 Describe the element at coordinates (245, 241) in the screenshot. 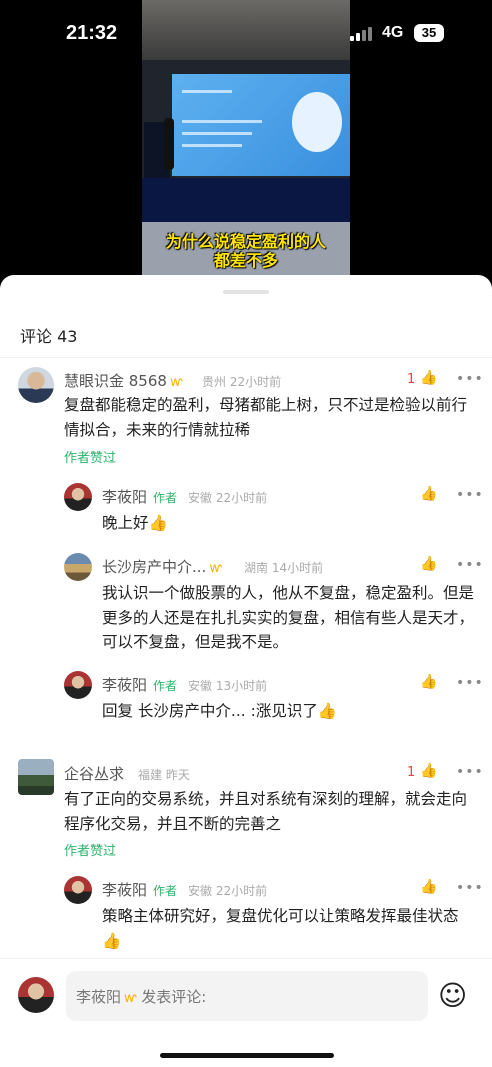

I see `caption-line-1: 为什么说稳定盈利的人` at that location.